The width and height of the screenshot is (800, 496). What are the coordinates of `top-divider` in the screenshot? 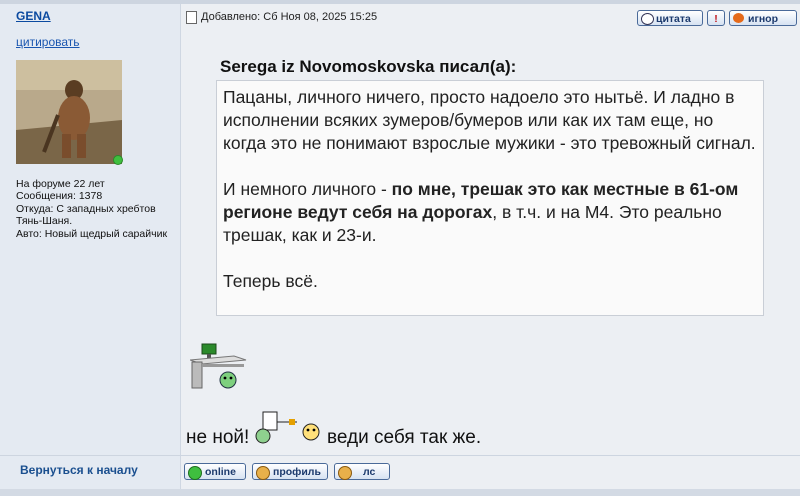 It's located at (400, 2).